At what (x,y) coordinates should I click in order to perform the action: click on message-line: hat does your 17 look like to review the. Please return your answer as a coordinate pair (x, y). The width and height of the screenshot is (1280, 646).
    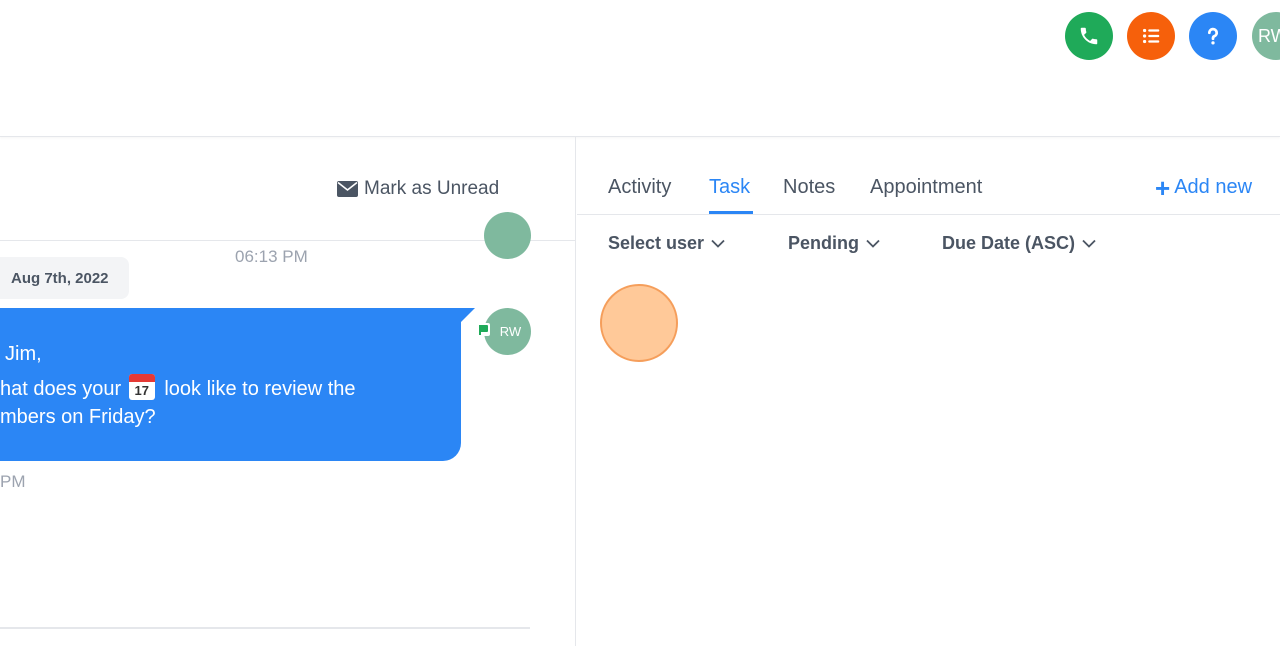
    Looking at the image, I should click on (178, 387).